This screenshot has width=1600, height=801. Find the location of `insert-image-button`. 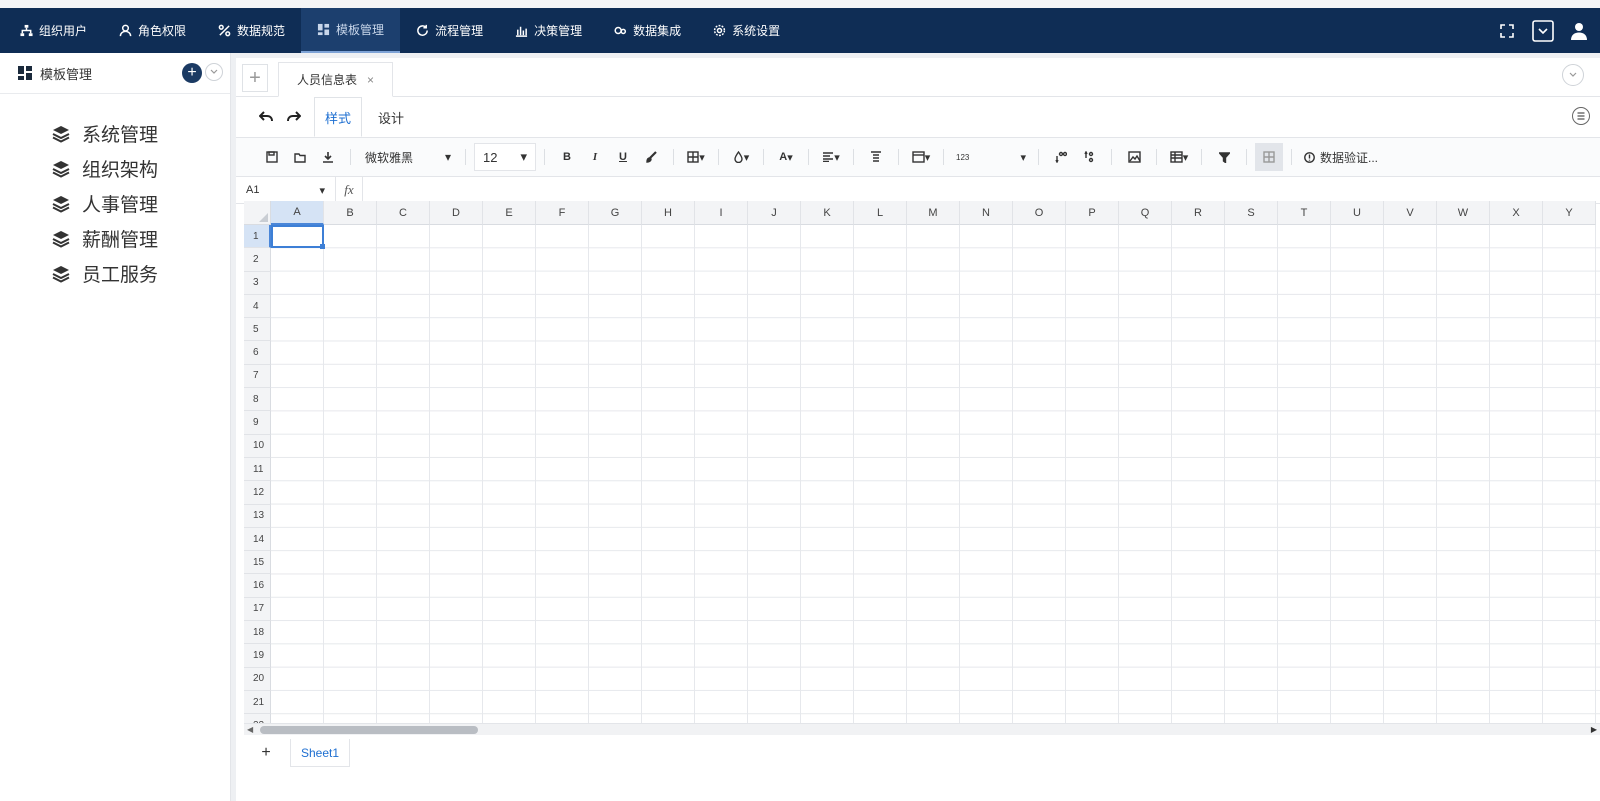

insert-image-button is located at coordinates (1134, 157).